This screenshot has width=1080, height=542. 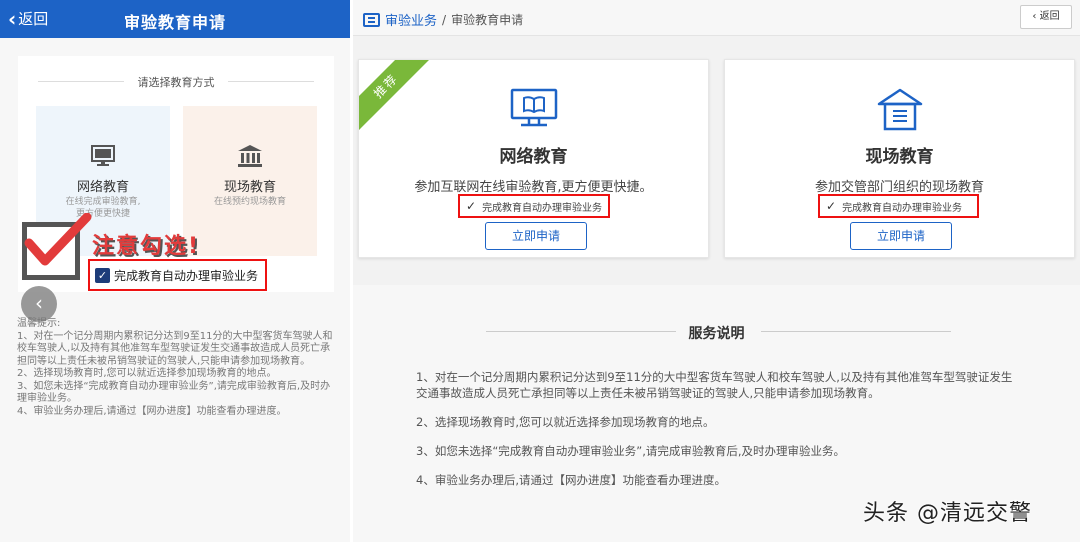 I want to click on back-button: ‹ 返回, so click(x=1046, y=17).